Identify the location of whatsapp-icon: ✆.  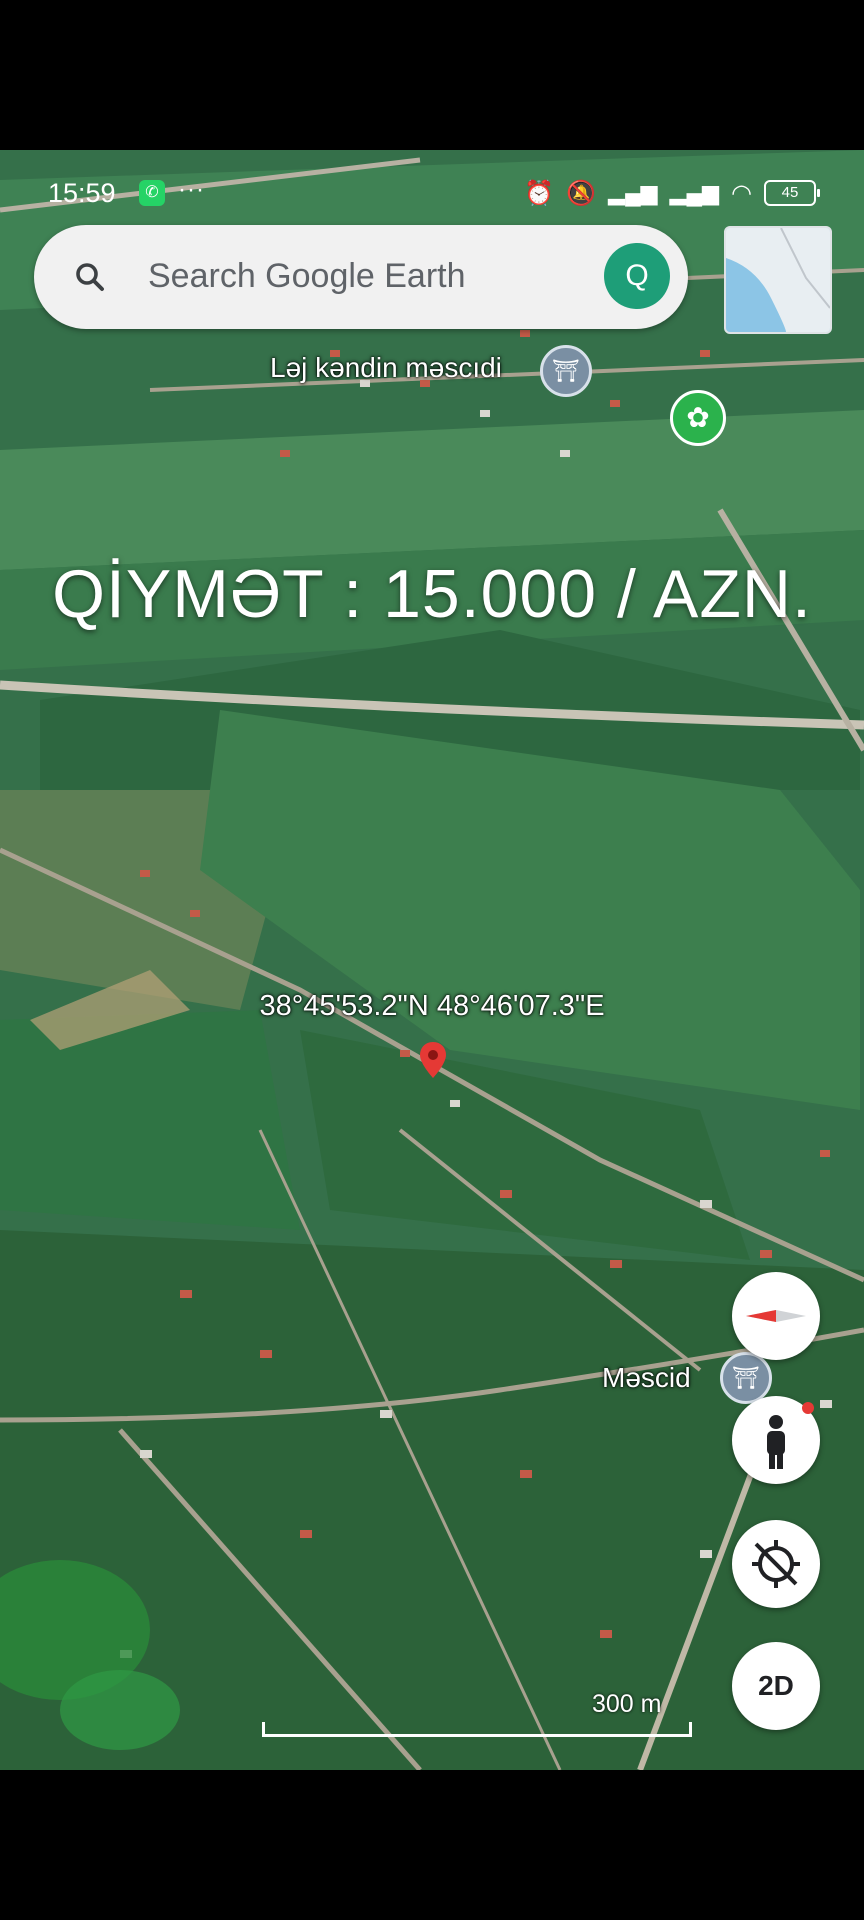
(152, 193).